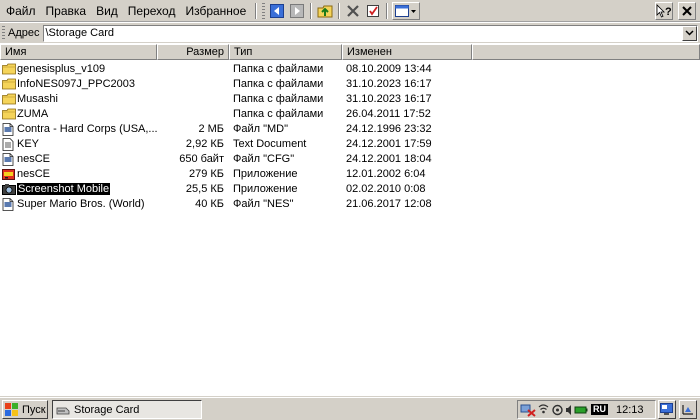 The width and height of the screenshot is (700, 420). I want to click on file-name: InfoNES097J_PPC2003, so click(87, 84).